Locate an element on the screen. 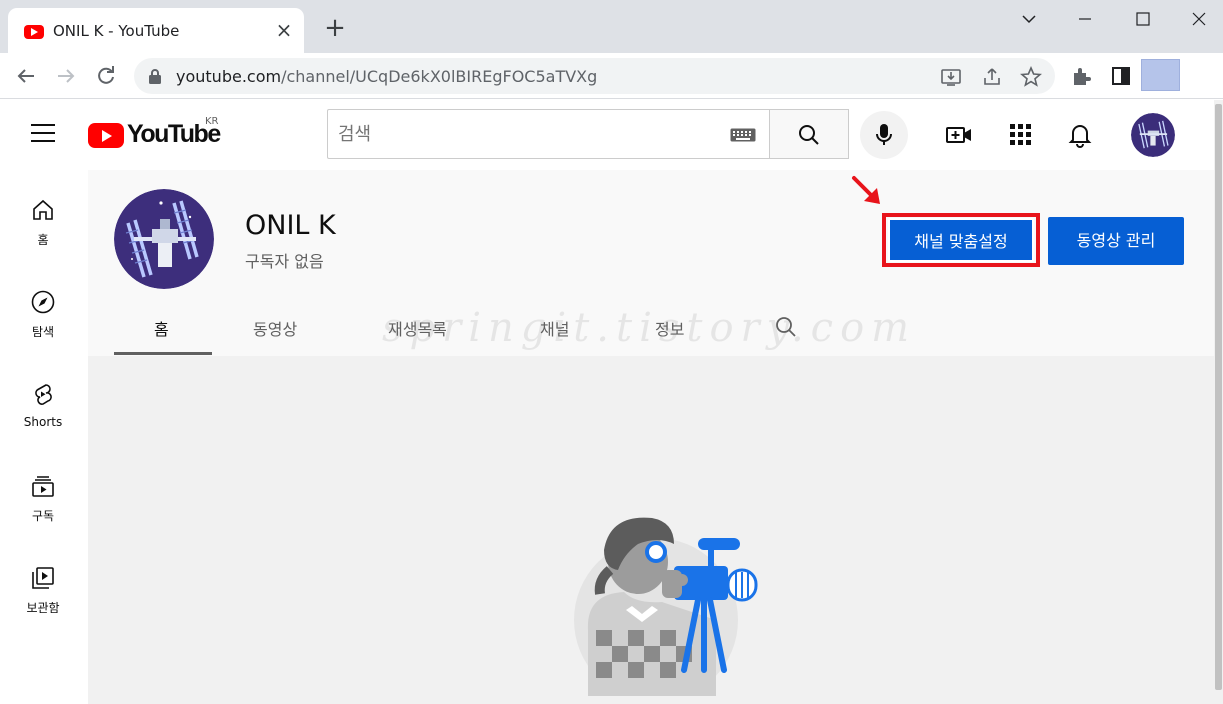 This screenshot has width=1223, height=704. compass-icon is located at coordinates (43, 302).